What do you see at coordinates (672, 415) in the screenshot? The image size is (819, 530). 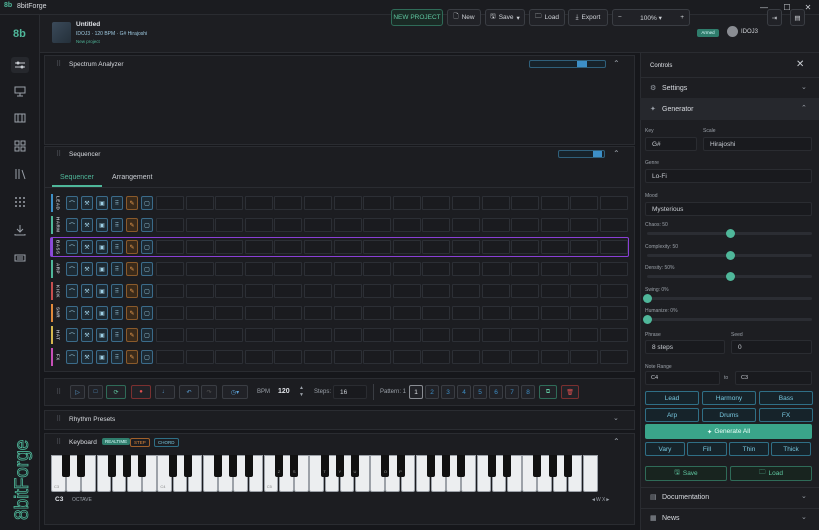 I see `generate-arp-button: Arp` at bounding box center [672, 415].